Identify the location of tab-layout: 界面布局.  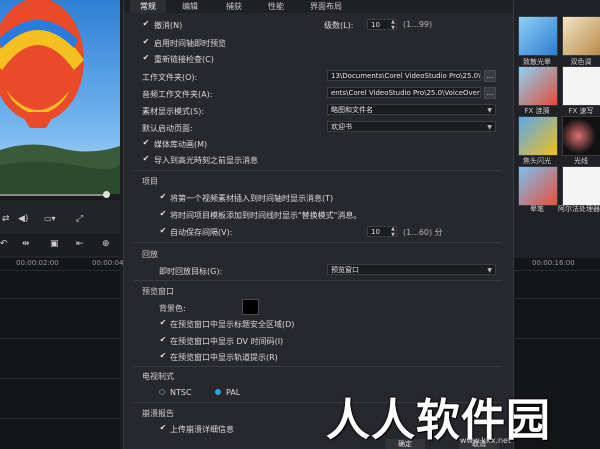
(326, 6).